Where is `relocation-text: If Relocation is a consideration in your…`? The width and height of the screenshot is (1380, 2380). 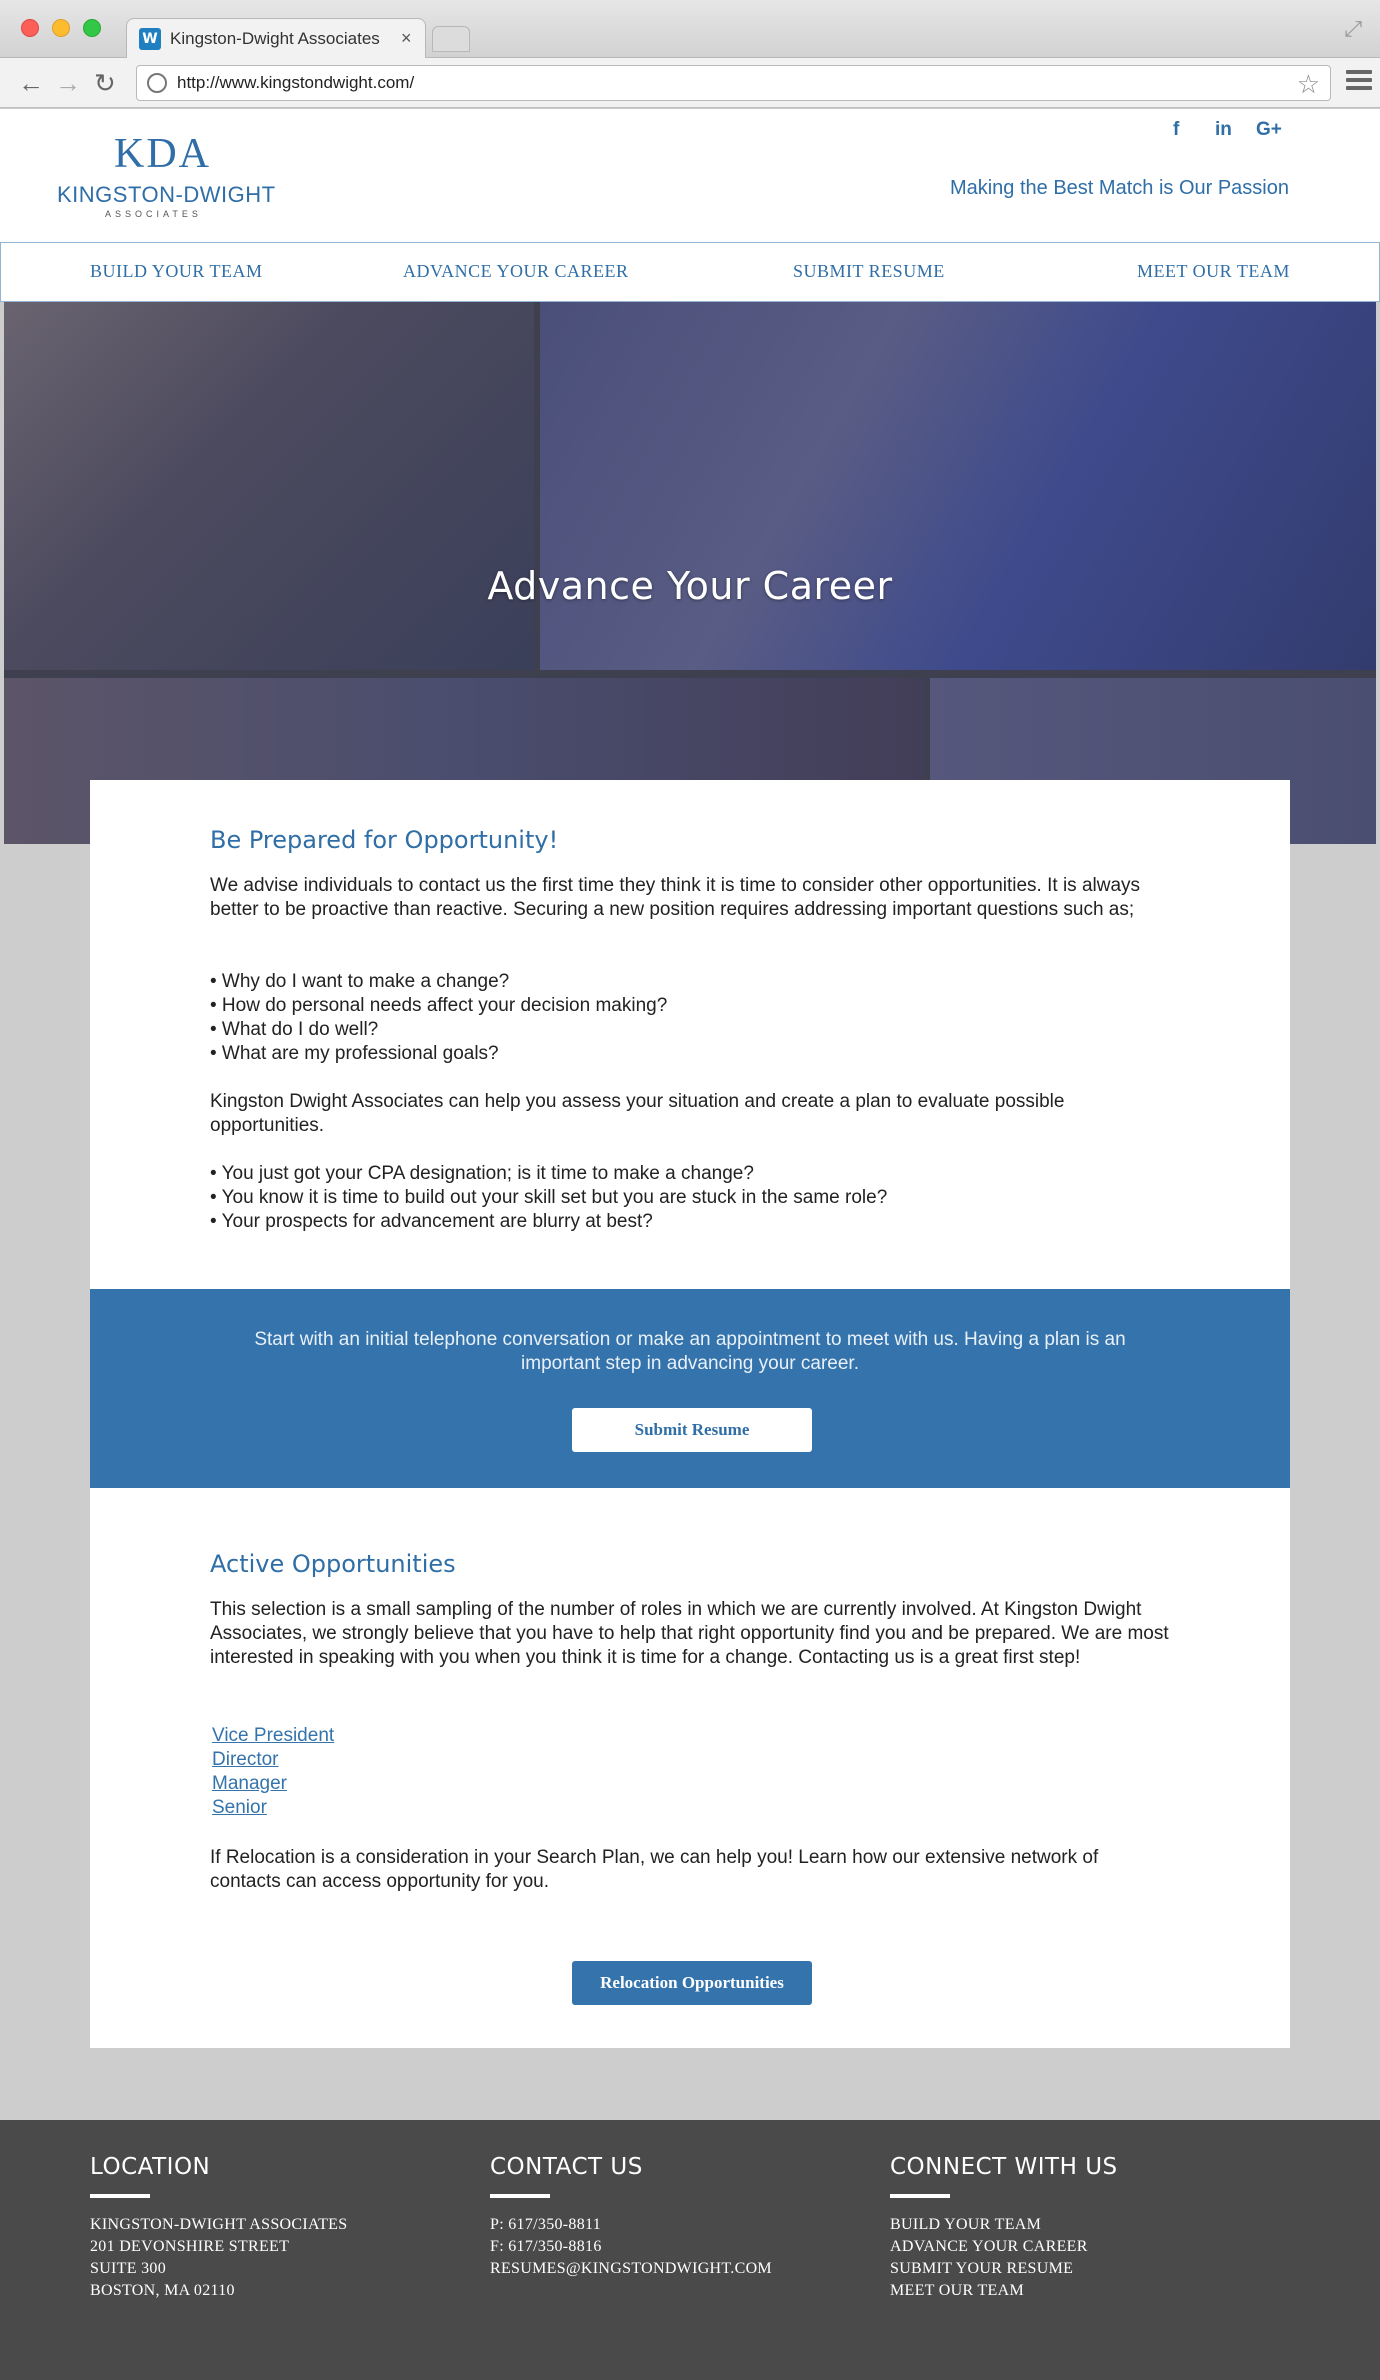 relocation-text: If Relocation is a consideration in your… is located at coordinates (654, 1869).